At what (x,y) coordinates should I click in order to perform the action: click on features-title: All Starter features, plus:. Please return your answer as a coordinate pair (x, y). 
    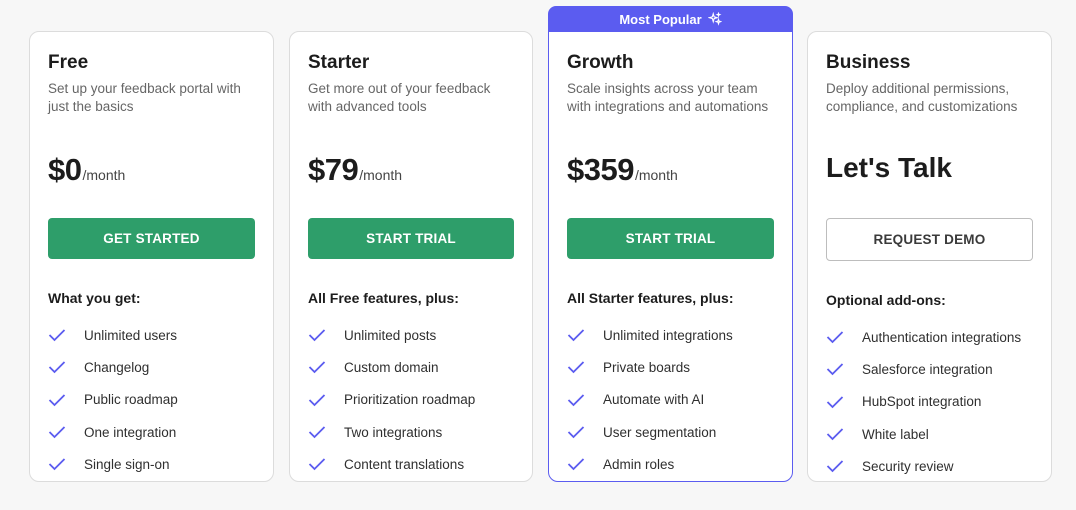
    Looking at the image, I should click on (650, 298).